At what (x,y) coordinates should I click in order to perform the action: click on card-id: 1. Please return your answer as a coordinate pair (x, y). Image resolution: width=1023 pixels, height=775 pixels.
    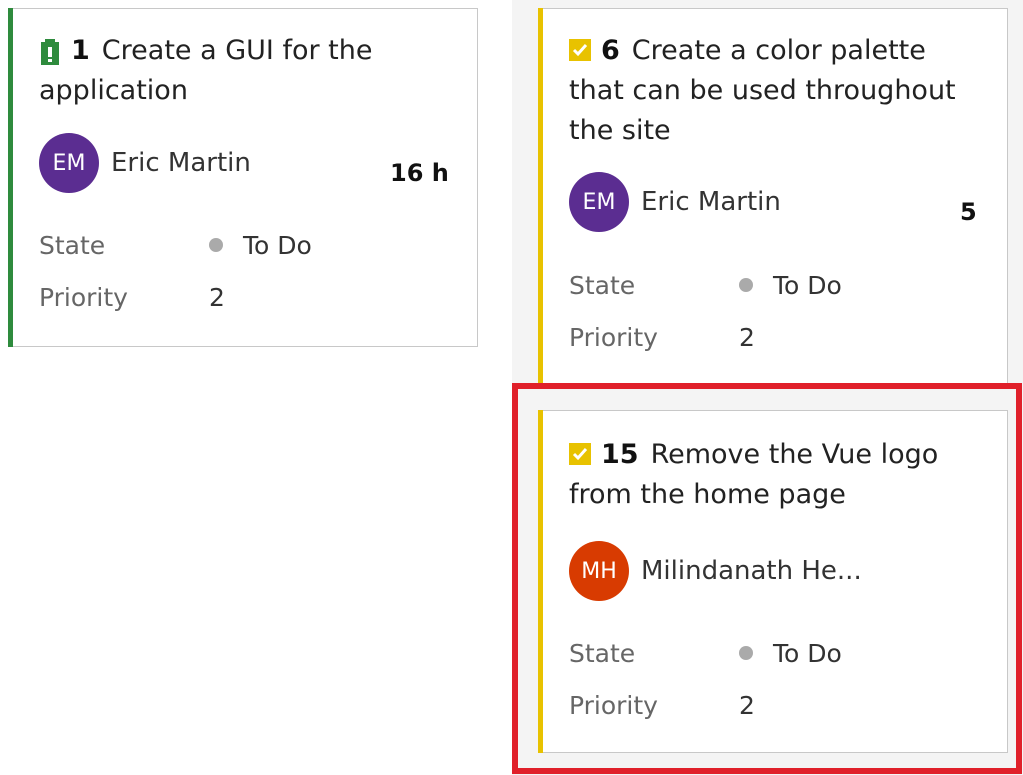
    Looking at the image, I should click on (80, 50).